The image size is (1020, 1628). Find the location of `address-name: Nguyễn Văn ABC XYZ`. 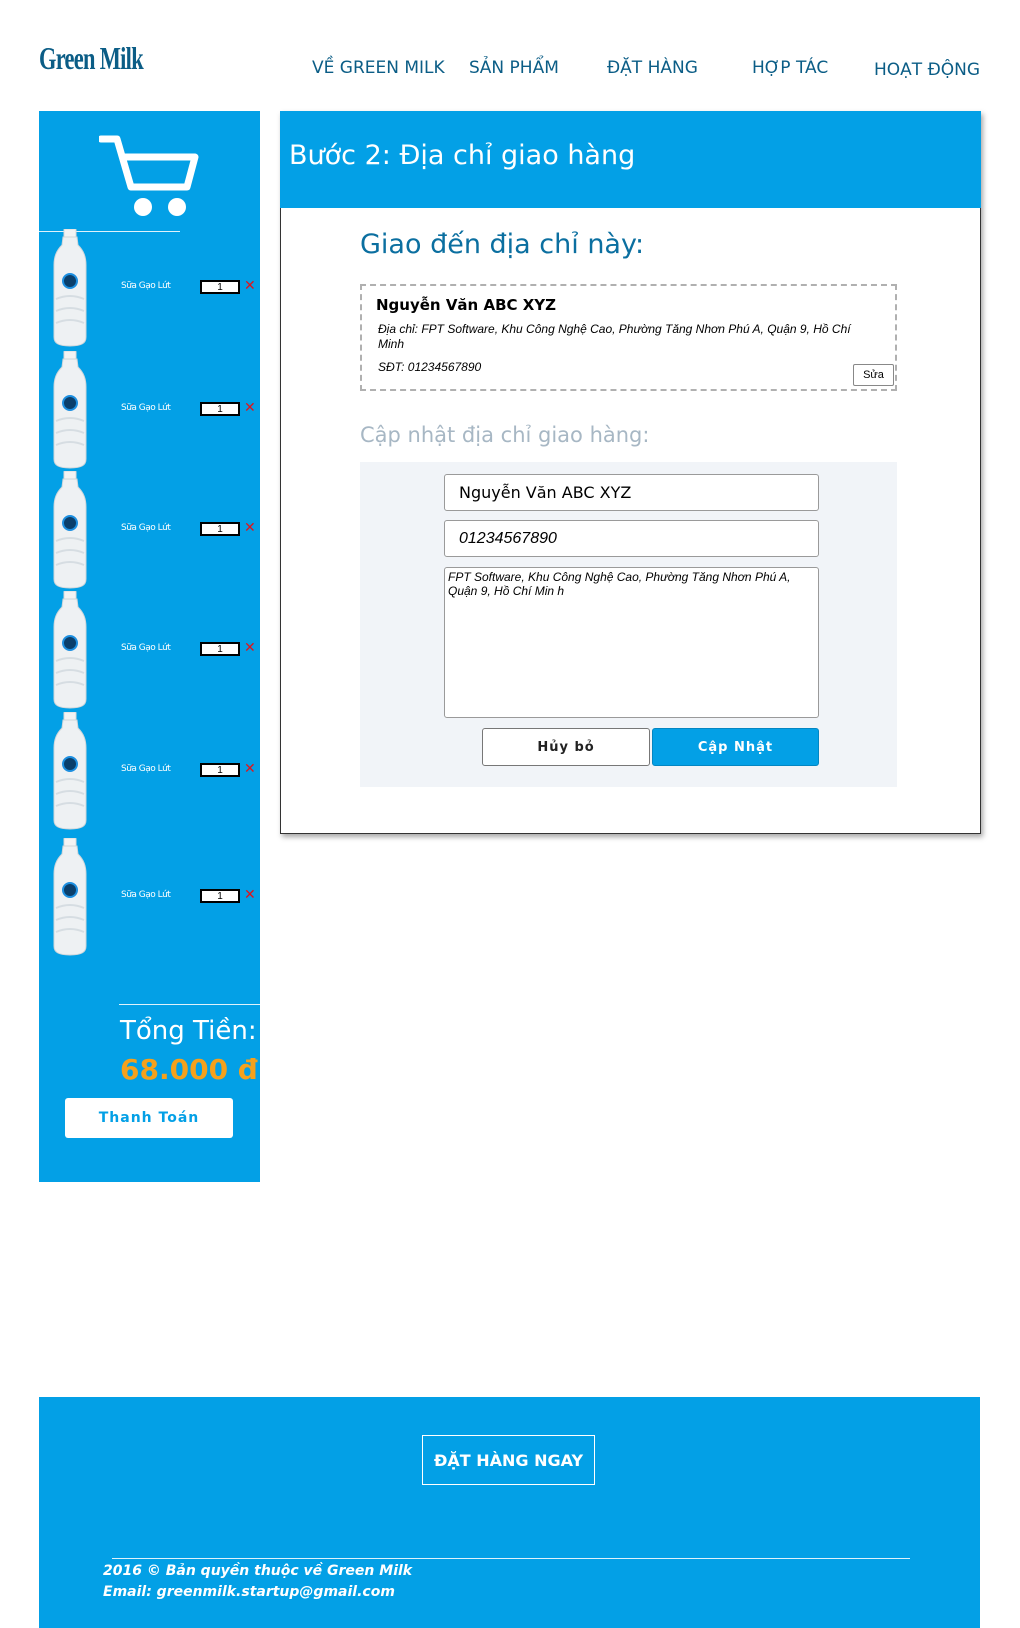

address-name: Nguyễn Văn ABC XYZ is located at coordinates (466, 305).